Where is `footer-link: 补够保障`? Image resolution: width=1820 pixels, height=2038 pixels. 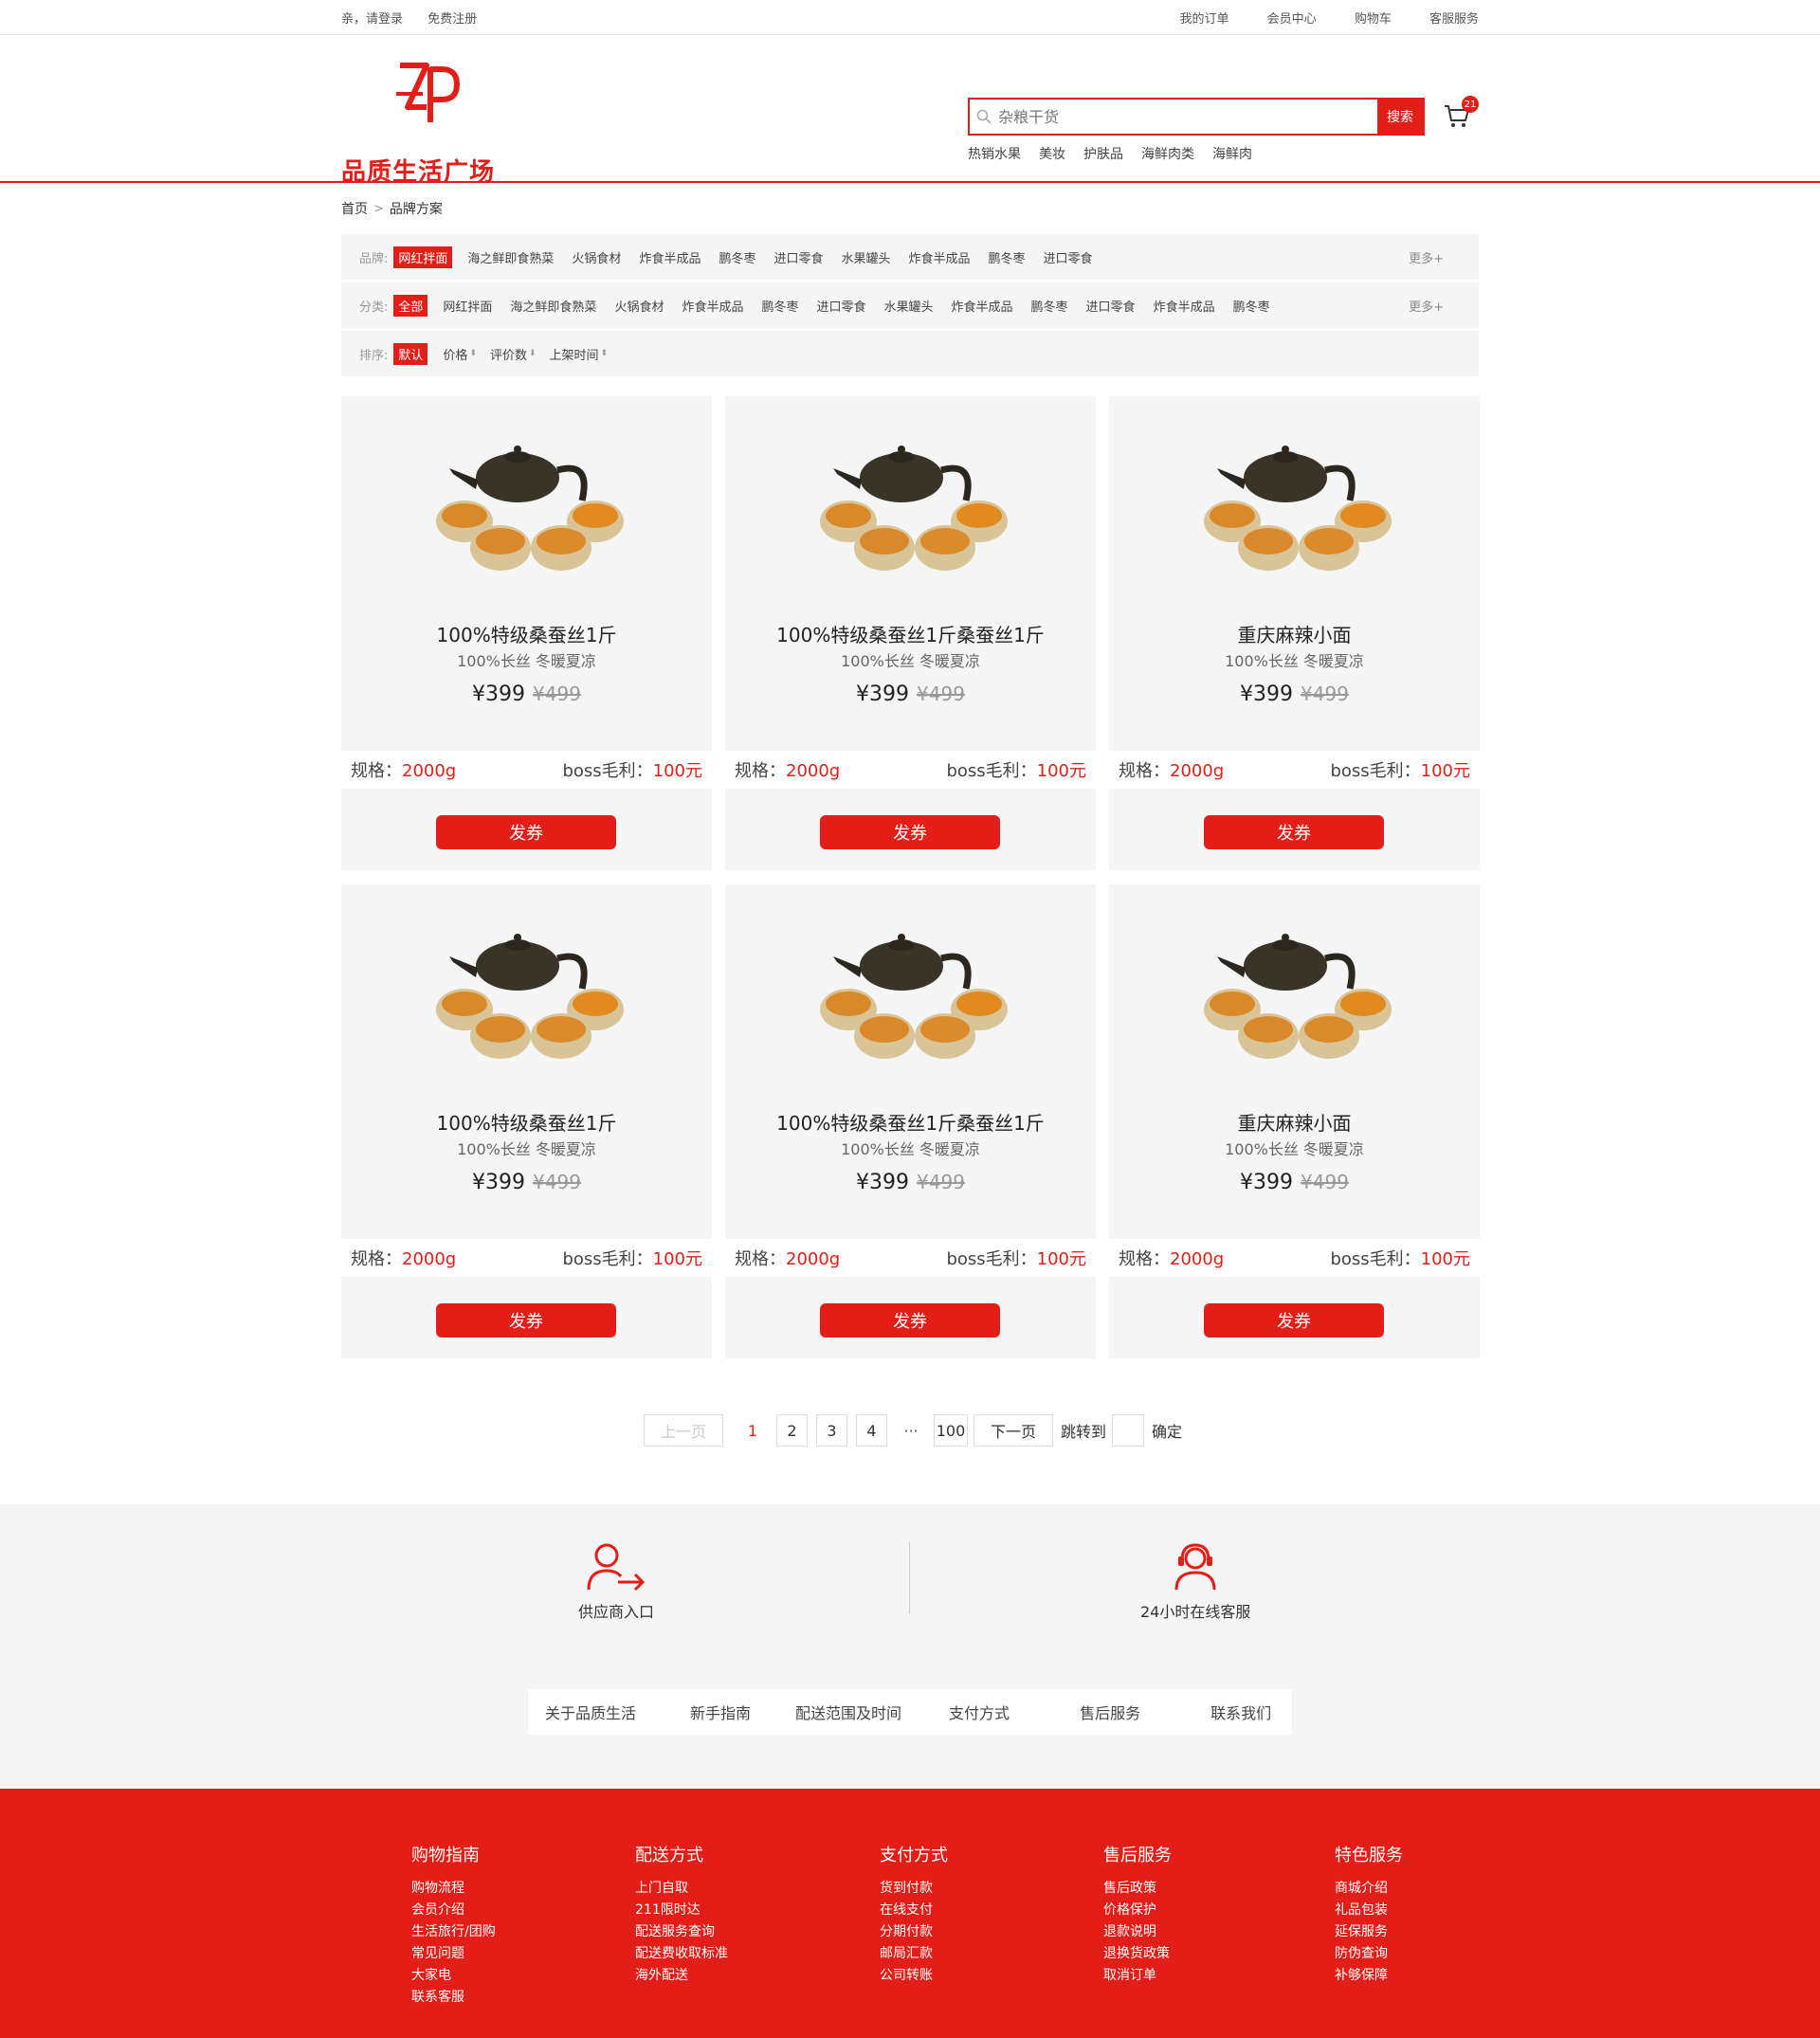 footer-link: 补够保障 is located at coordinates (1369, 1976).